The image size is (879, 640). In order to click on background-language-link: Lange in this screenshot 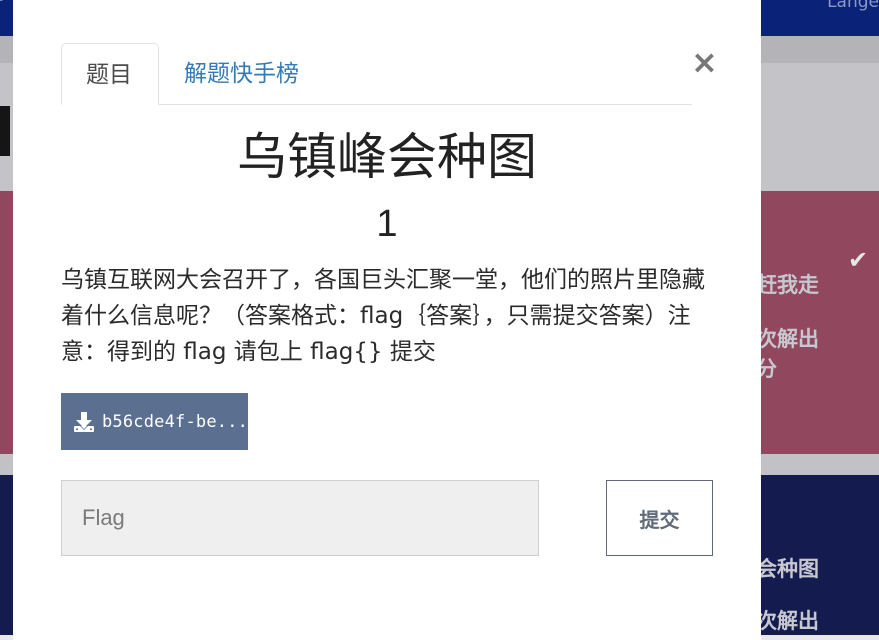, I will do `click(853, 6)`.